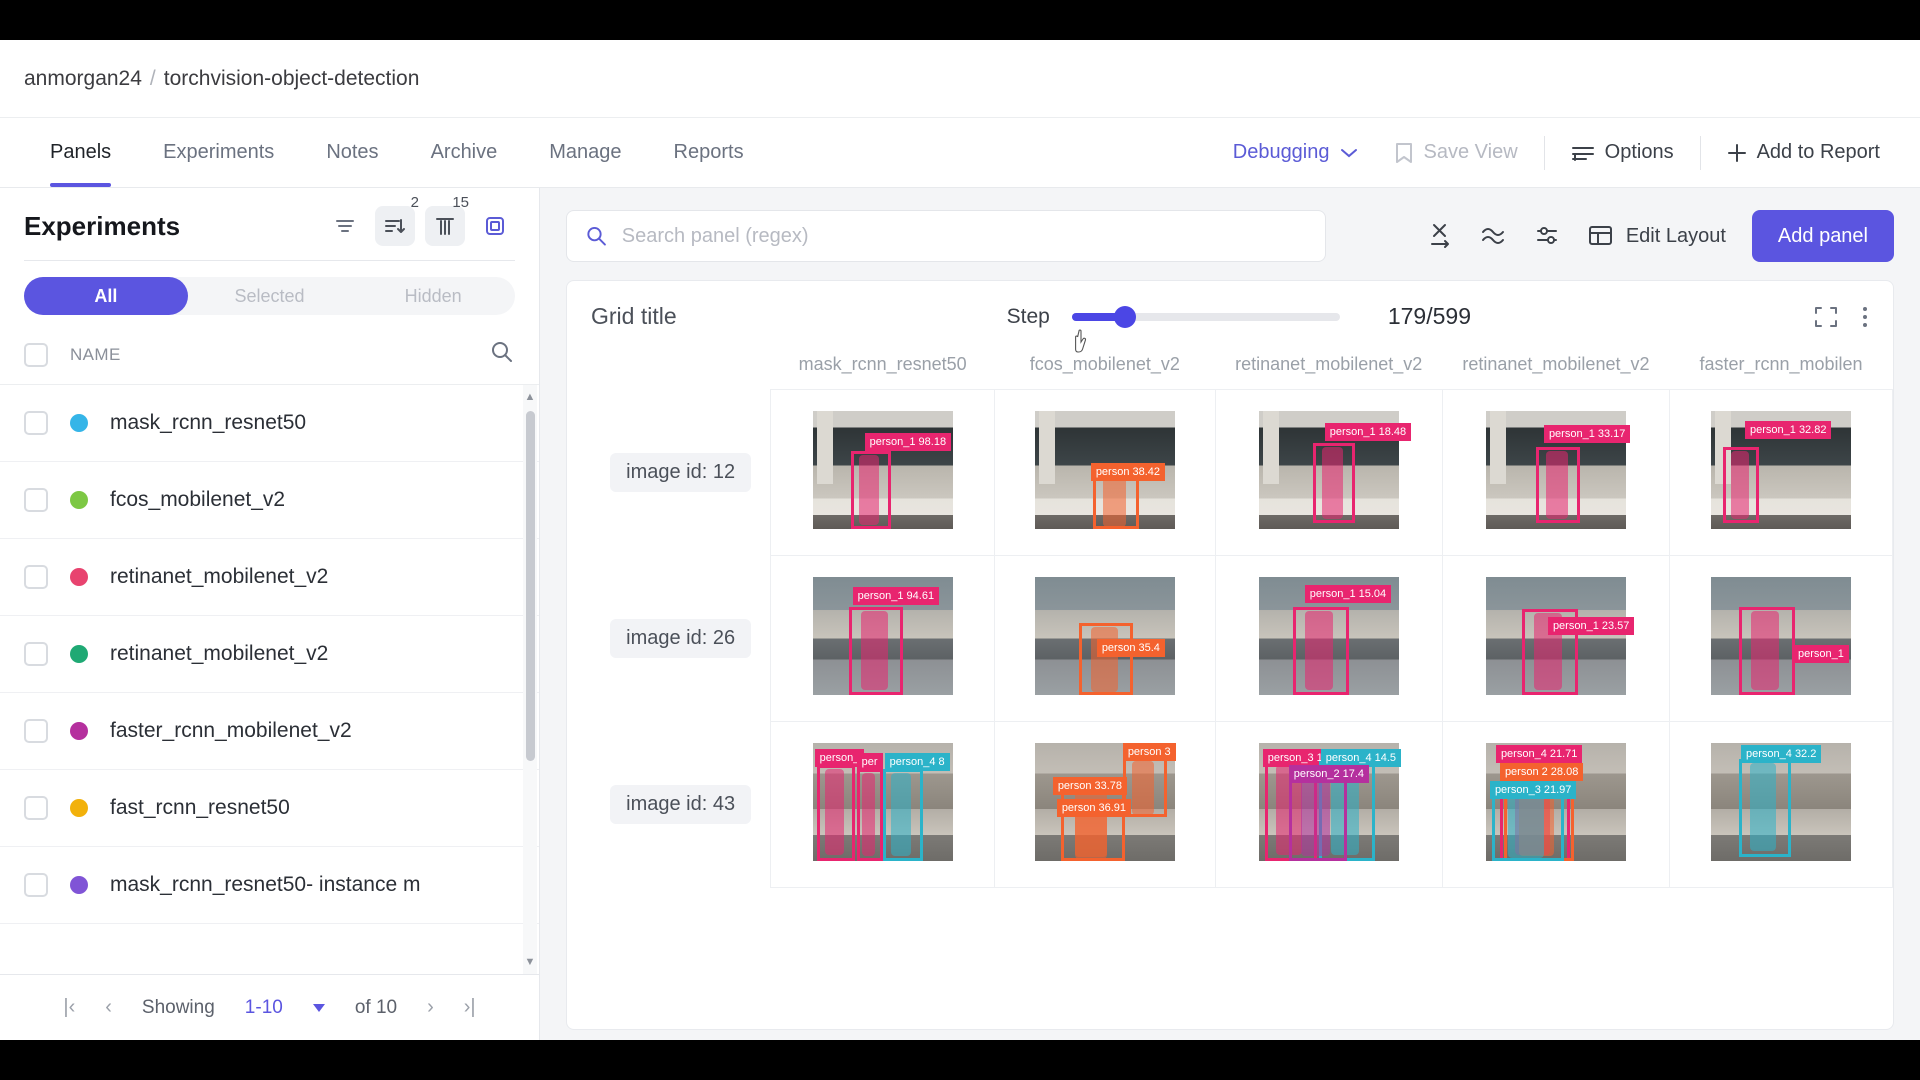  Describe the element at coordinates (108, 1007) in the screenshot. I see `prev-page-button: ‹` at that location.